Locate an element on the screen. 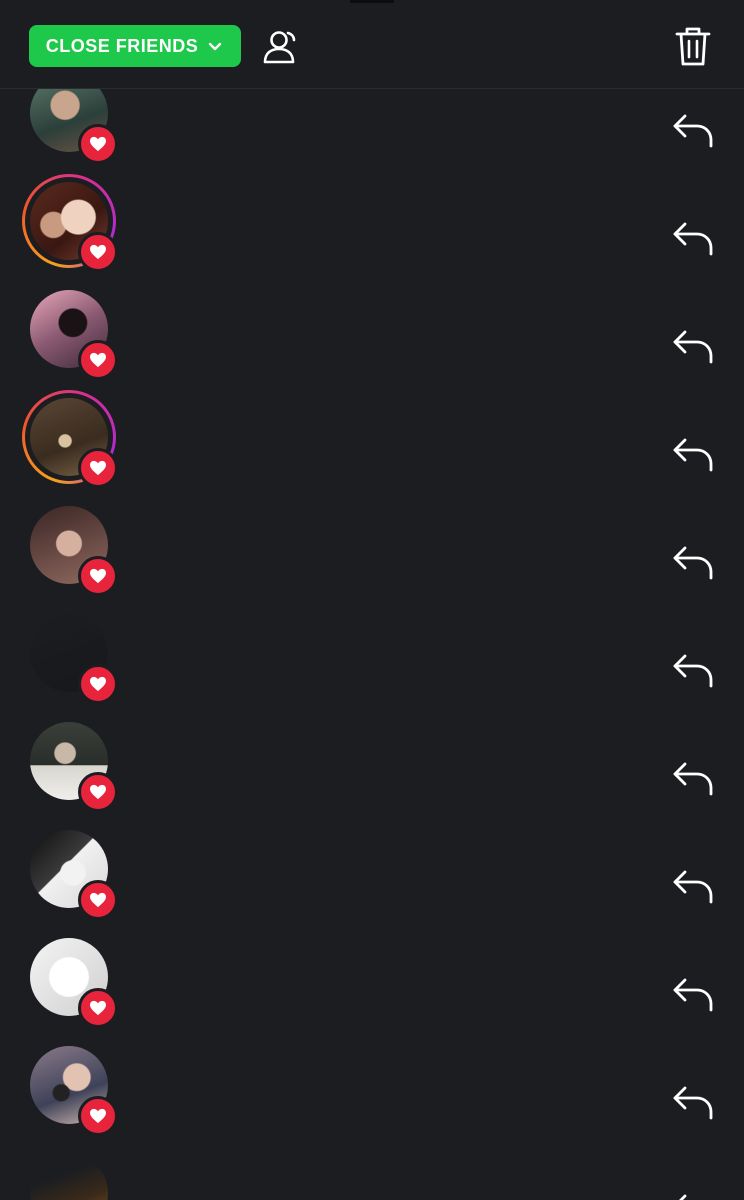  close-friends-button: CLOSE FRIENDS is located at coordinates (135, 46).